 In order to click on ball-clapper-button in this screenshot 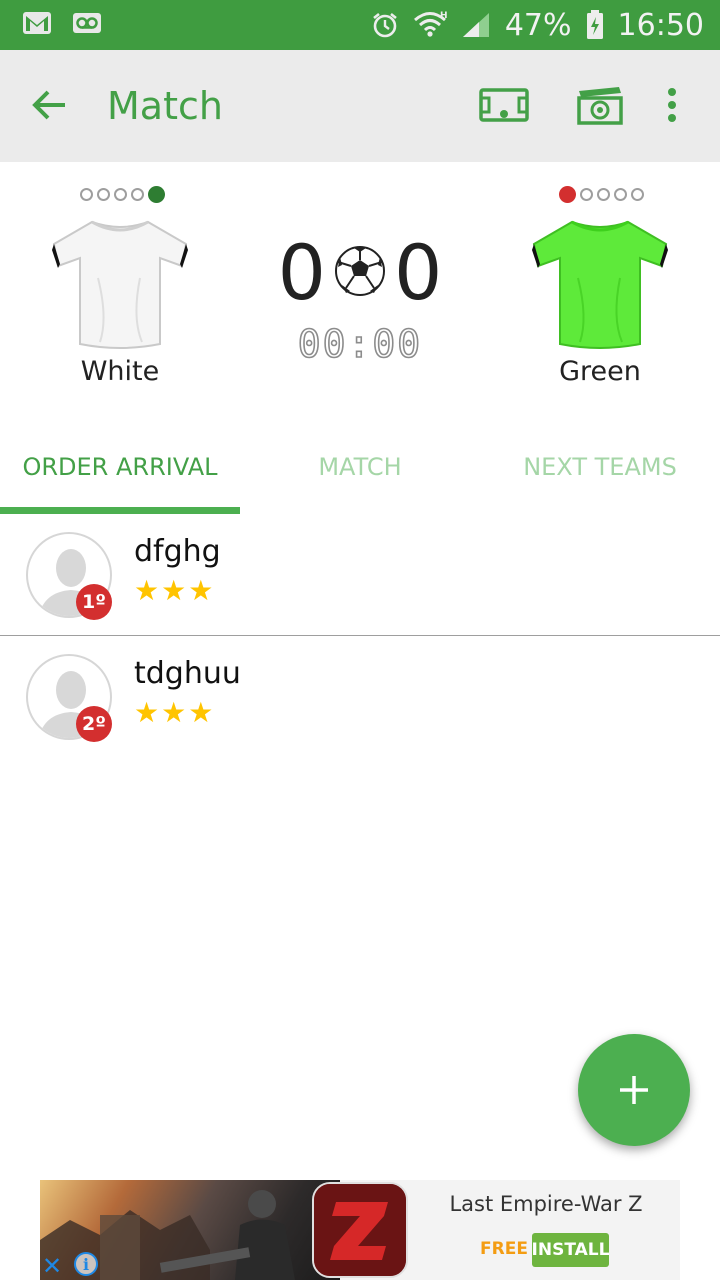, I will do `click(600, 105)`.